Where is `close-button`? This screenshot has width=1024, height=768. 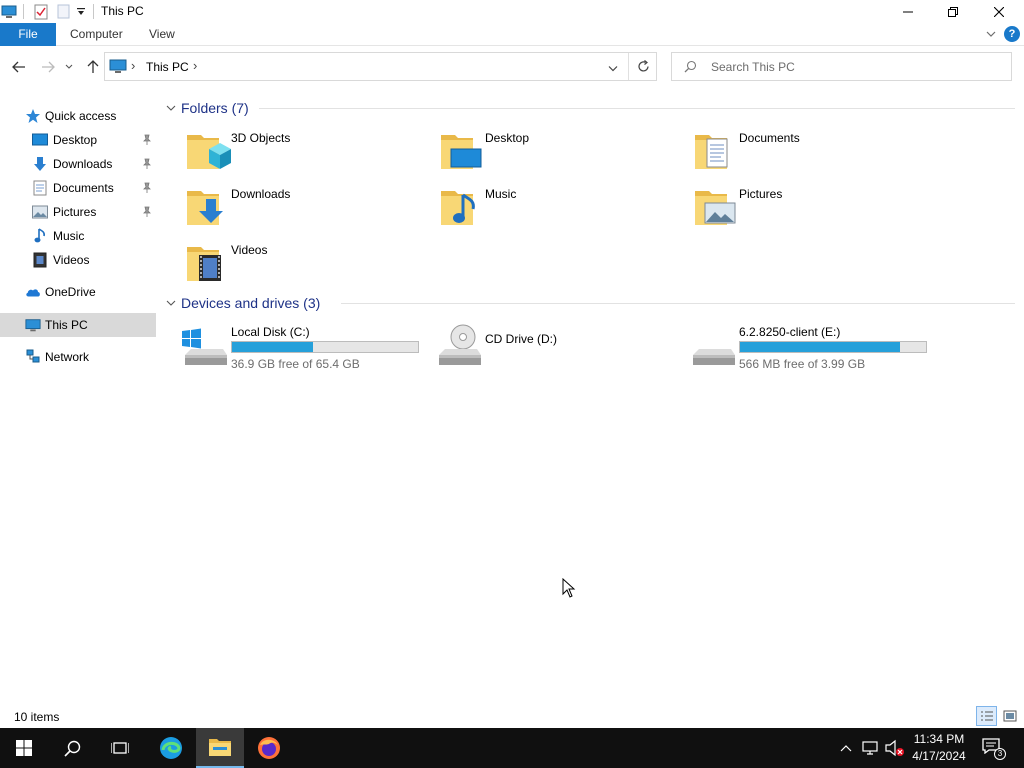
close-button is located at coordinates (999, 11).